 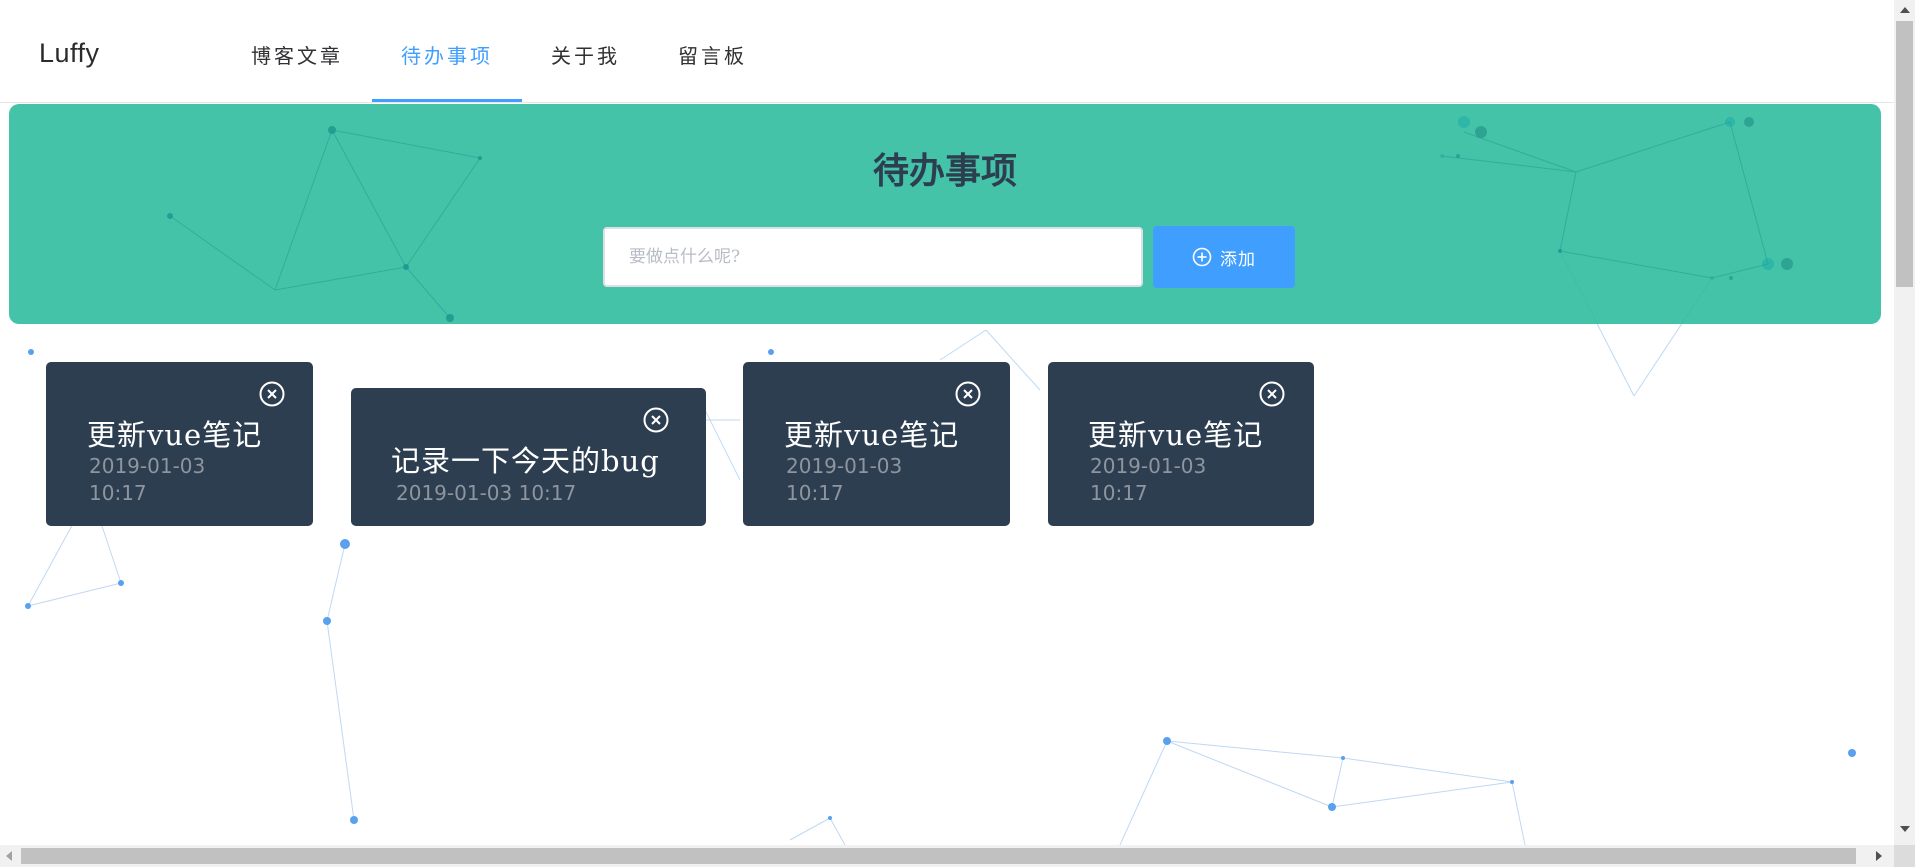 I want to click on todo-input, so click(x=873, y=257).